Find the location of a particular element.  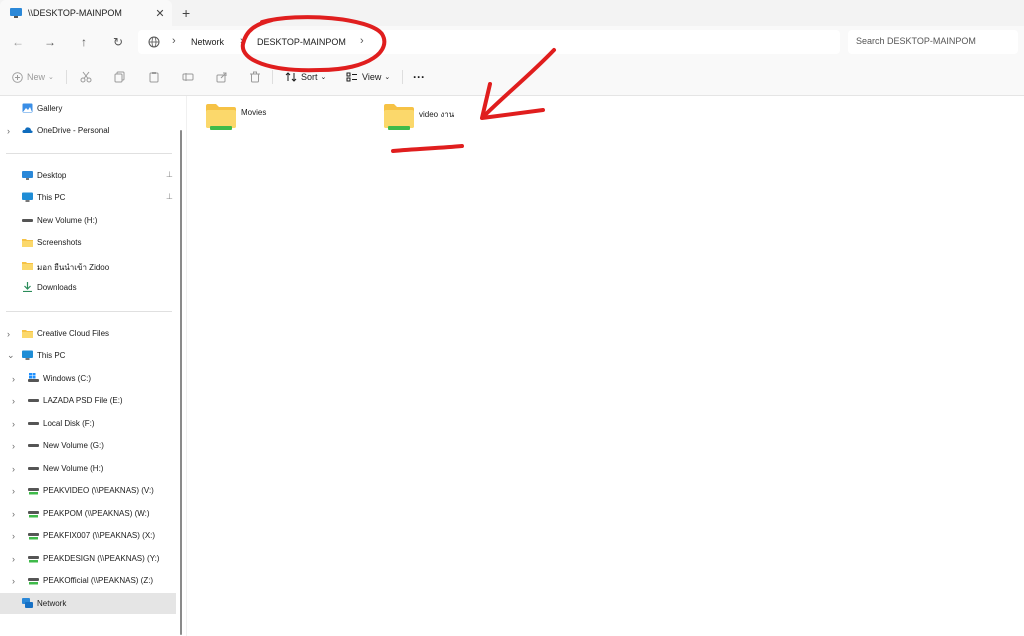

sidebar-item: New Volume (H:) is located at coordinates (88, 220).